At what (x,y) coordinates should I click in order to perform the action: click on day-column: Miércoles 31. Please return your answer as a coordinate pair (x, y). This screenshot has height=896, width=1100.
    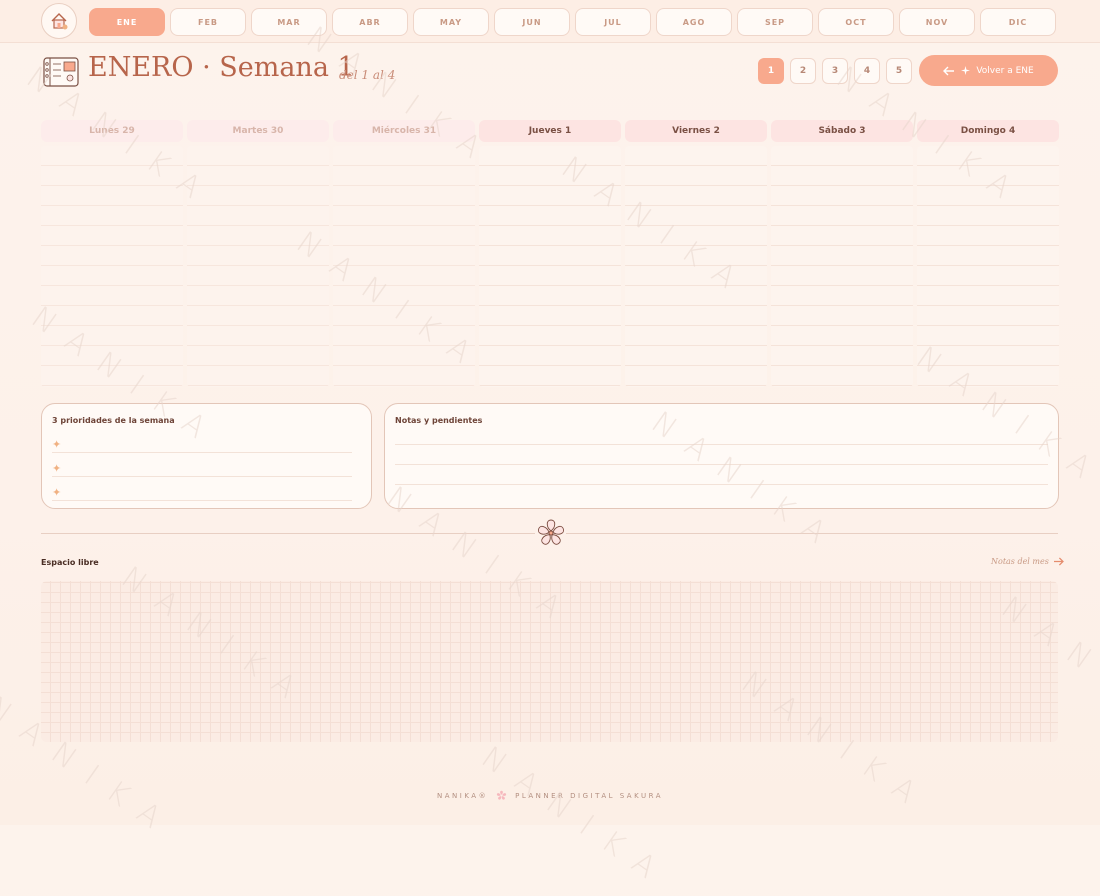
    Looking at the image, I should click on (404, 253).